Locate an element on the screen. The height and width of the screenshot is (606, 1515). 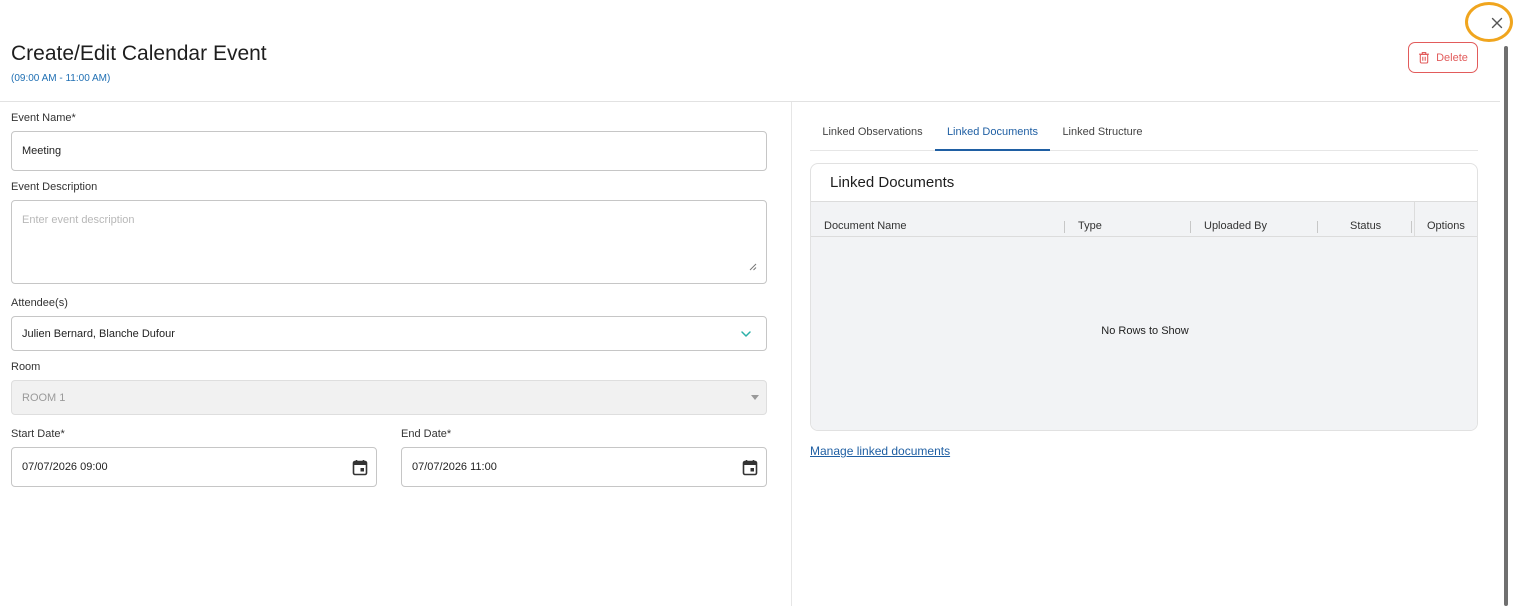
tab-linked-observations: Linked Observations is located at coordinates (872, 132).